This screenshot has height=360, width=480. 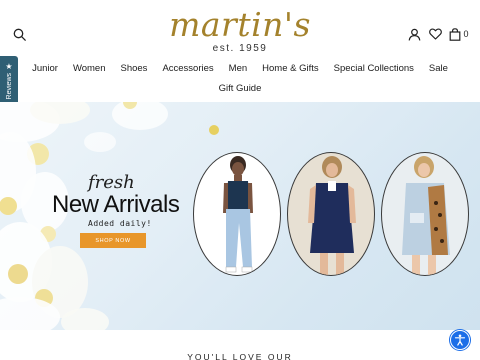 I want to click on hero-title: New Arrivals, so click(x=116, y=204).